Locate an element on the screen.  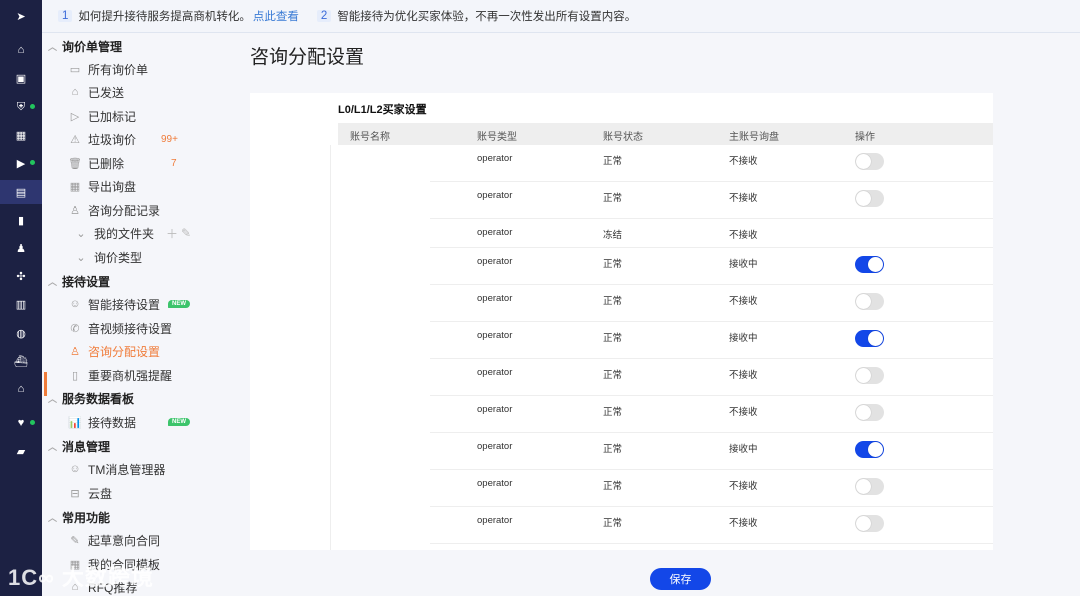
network-icon: ✣ is located at coordinates (21, 276).